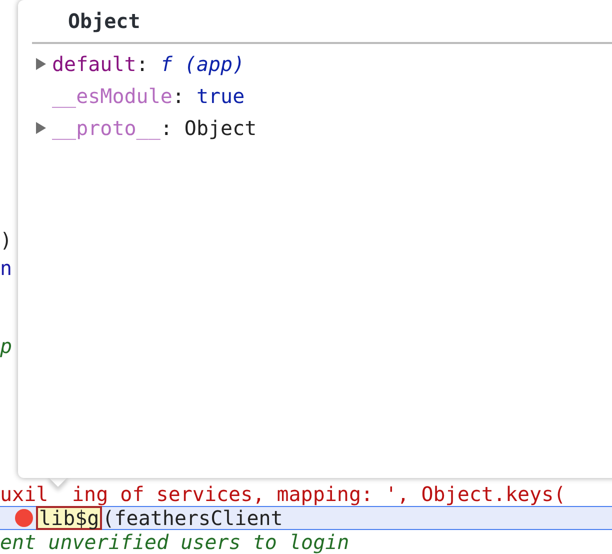 This screenshot has height=554, width=612. I want to click on code-line: ), so click(6, 240).